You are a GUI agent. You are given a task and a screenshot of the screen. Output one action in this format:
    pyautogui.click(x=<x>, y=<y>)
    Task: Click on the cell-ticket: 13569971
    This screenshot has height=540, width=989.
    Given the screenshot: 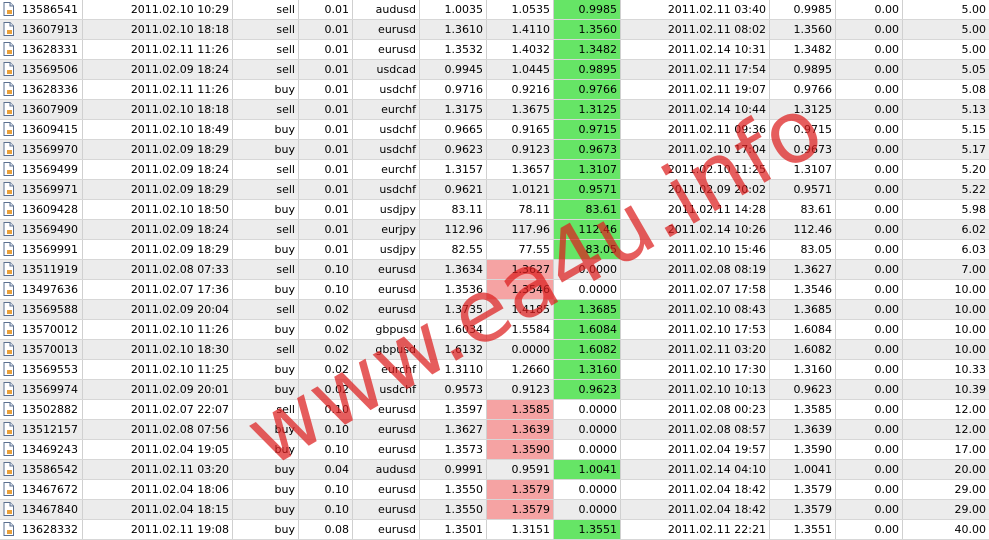 What is the action you would take?
    pyautogui.click(x=41, y=189)
    